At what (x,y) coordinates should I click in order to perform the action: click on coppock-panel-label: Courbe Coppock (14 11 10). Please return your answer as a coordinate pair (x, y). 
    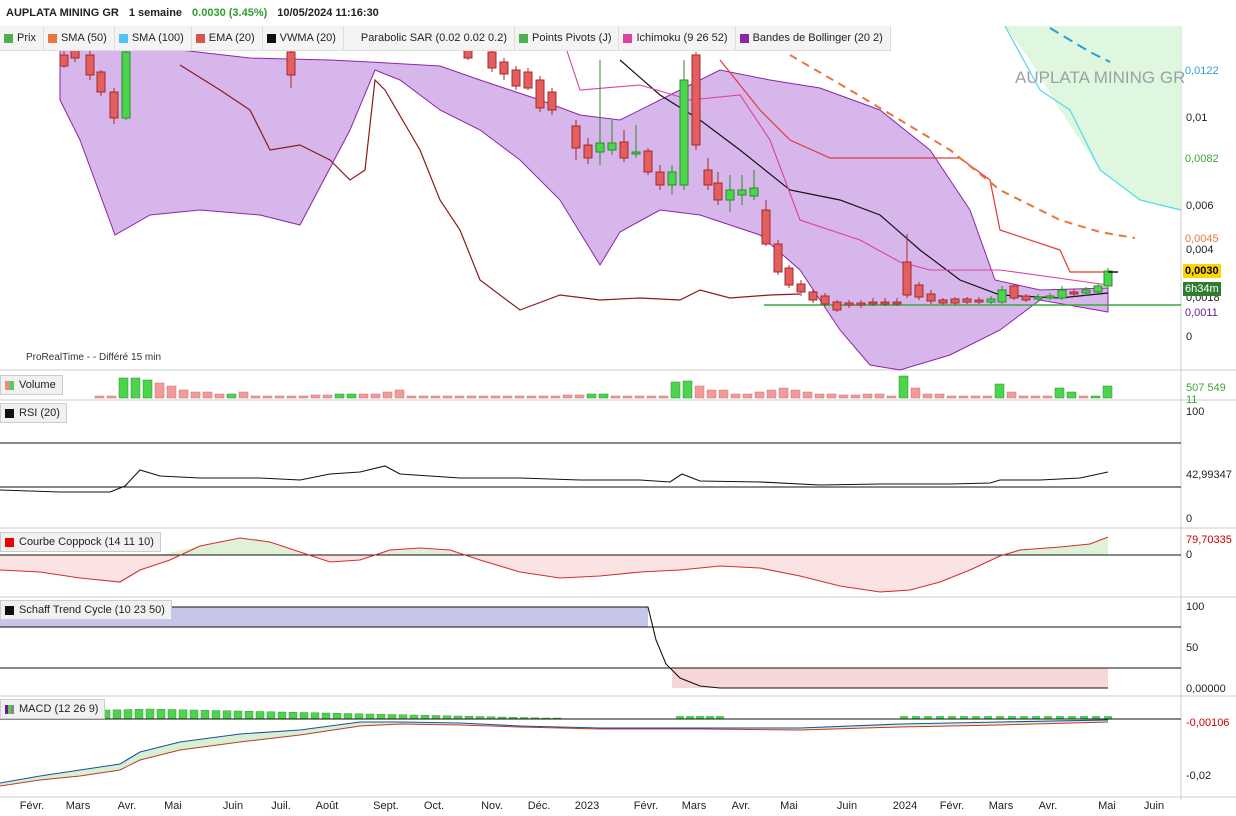
    Looking at the image, I should click on (80, 542).